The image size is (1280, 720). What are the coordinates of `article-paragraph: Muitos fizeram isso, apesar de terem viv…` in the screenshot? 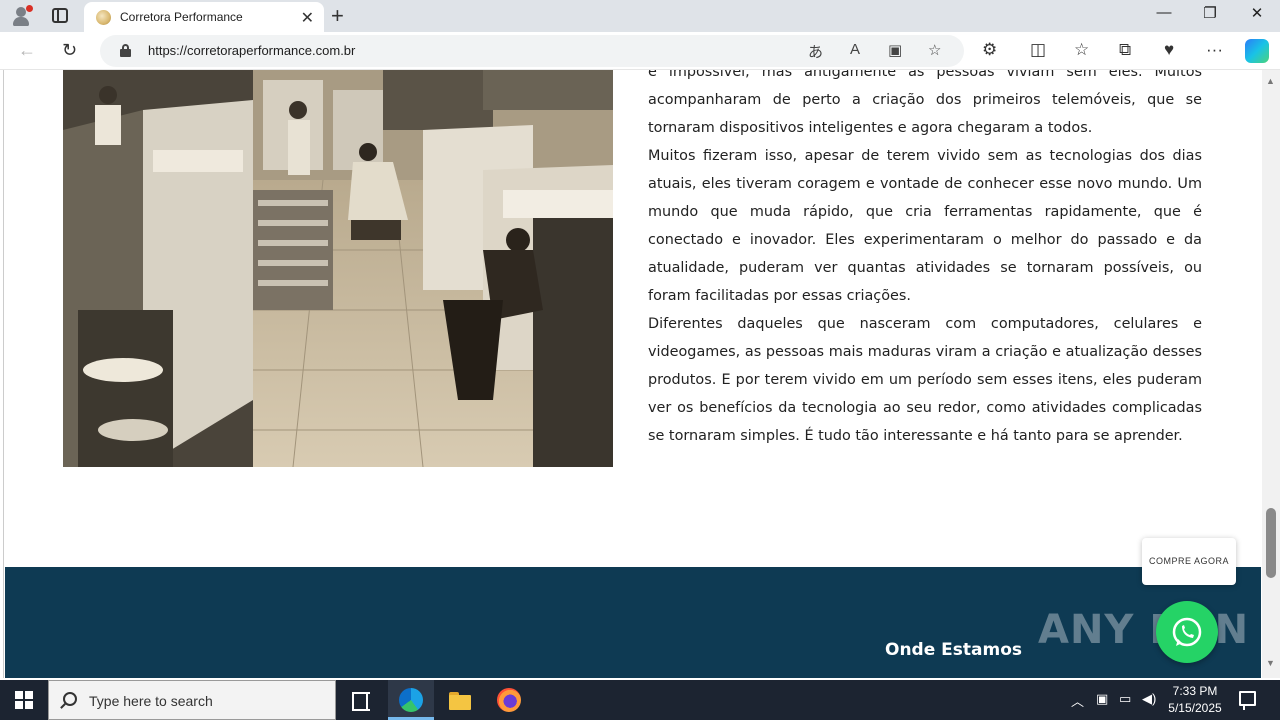 It's located at (925, 226).